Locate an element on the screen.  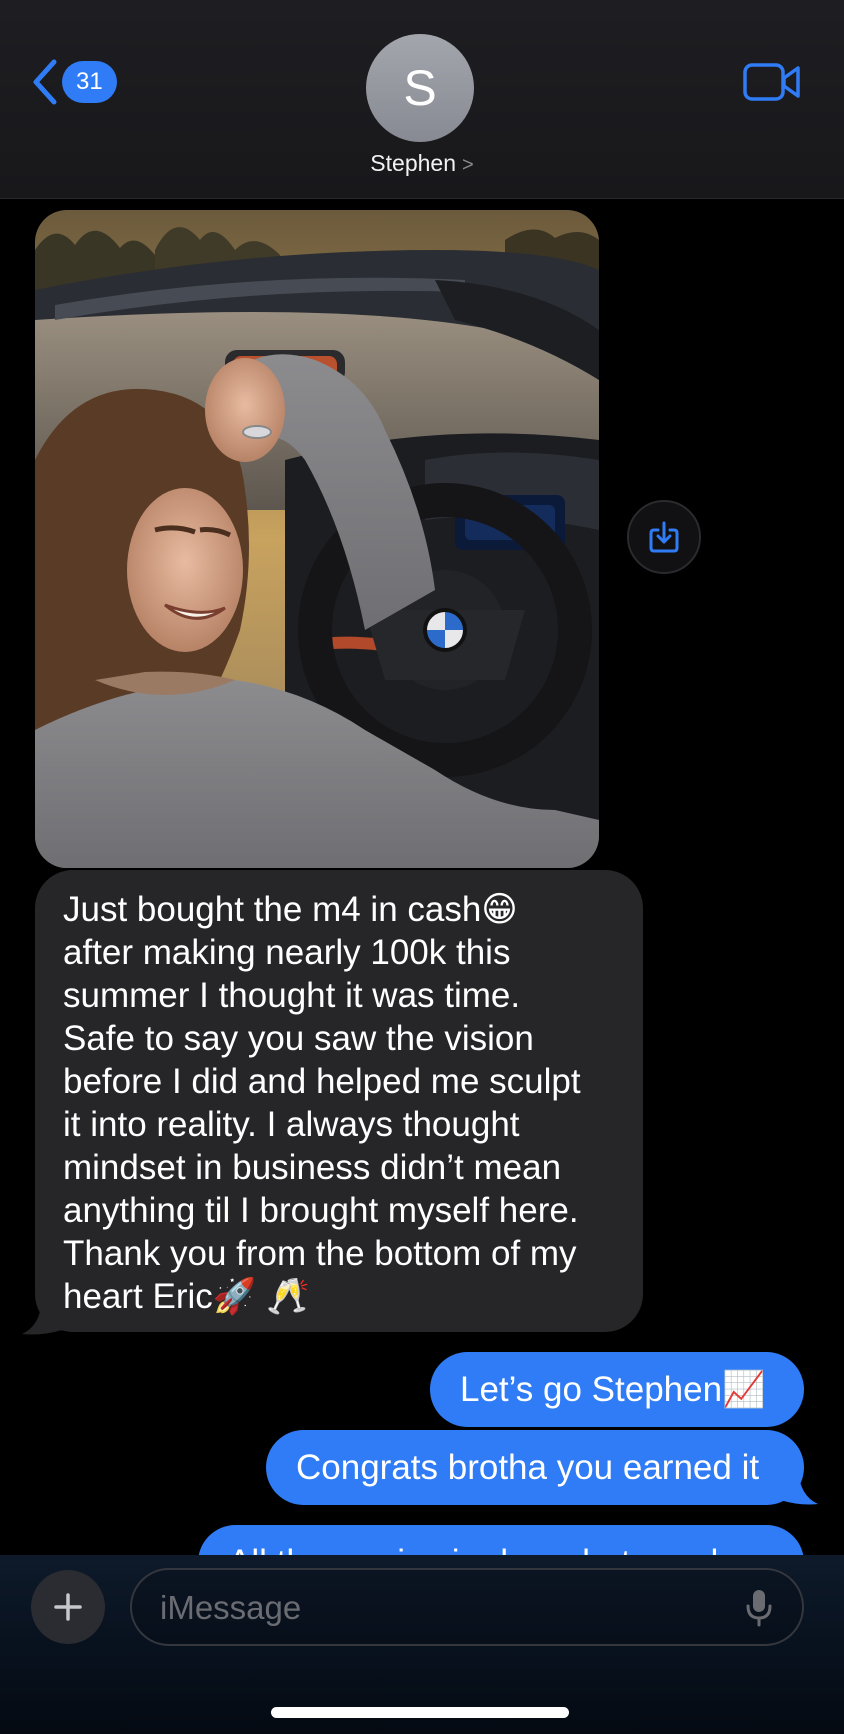
conversation-header: 31 S Stephen > is located at coordinates (422, 99).